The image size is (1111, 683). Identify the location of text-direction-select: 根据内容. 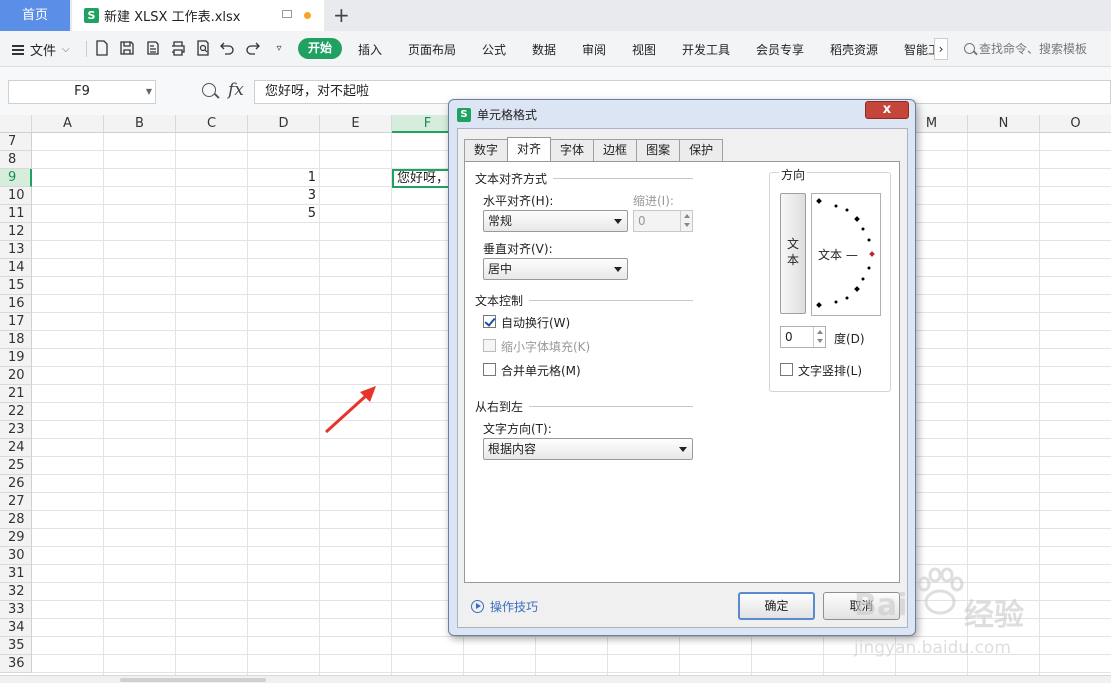
(588, 449).